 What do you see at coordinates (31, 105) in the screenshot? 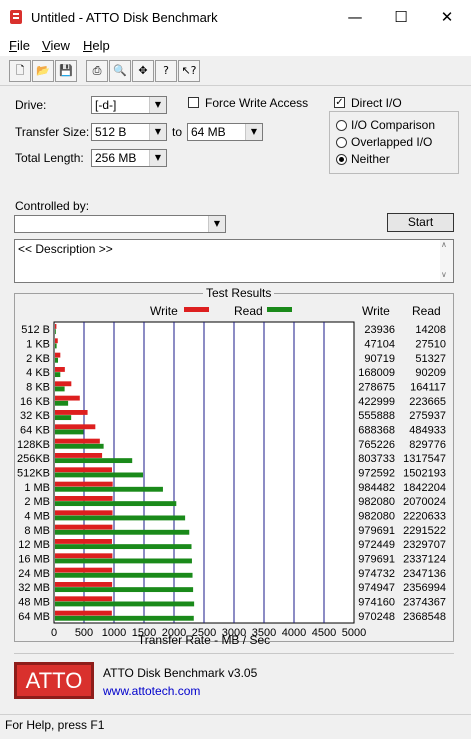
I see `drive-label: Drive:` at bounding box center [31, 105].